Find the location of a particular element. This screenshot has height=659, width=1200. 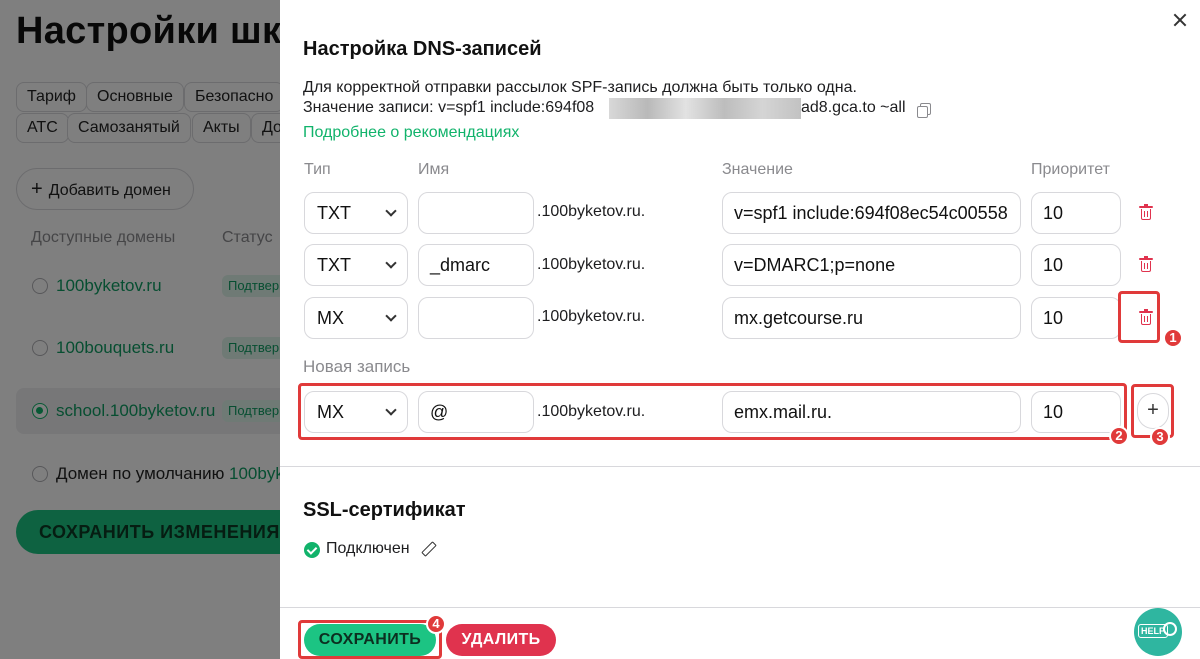

record-value-input: v=spf1 include:694f08ec54c00558 is located at coordinates (871, 213).